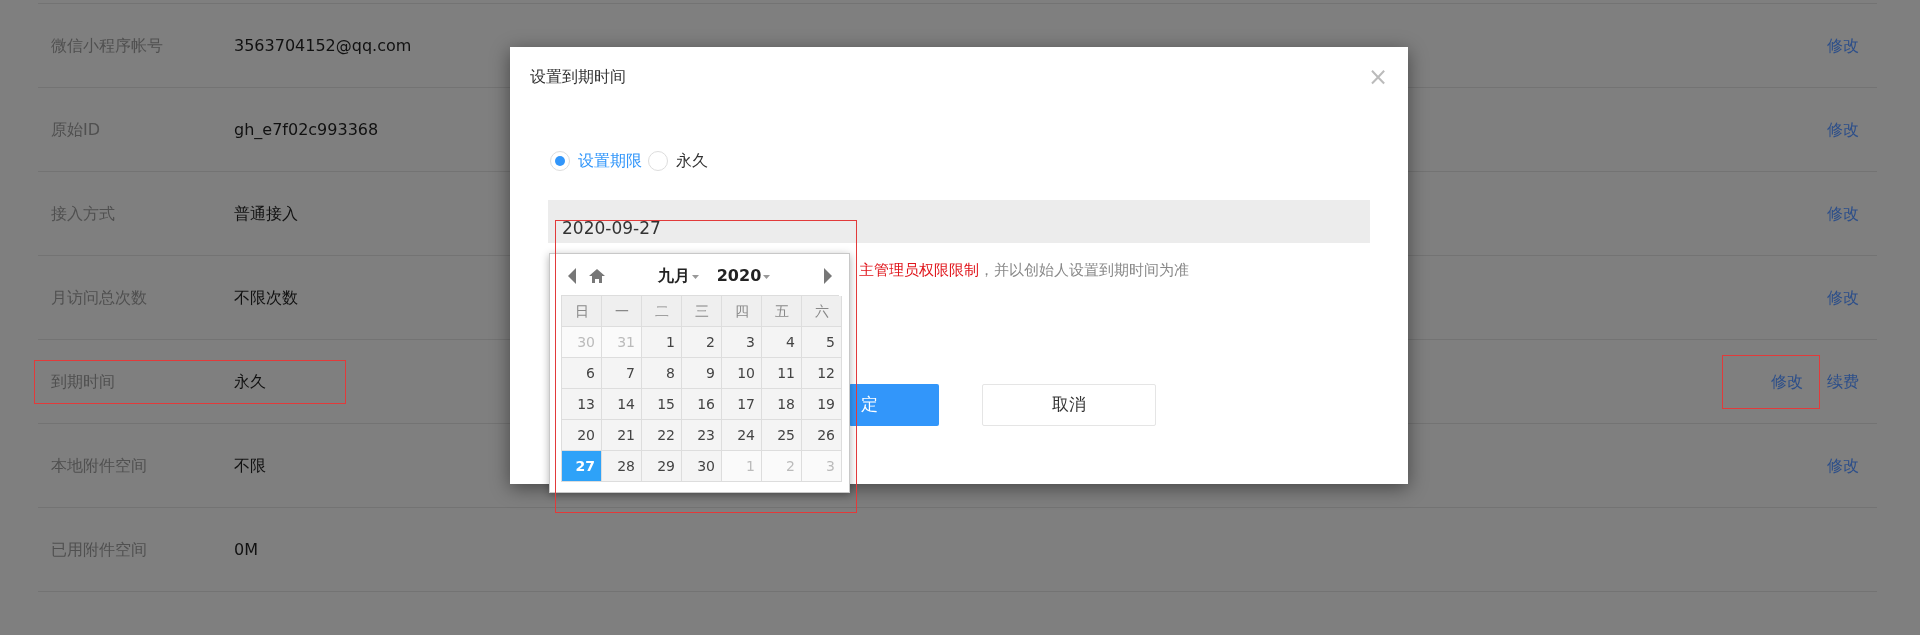 Image resolution: width=1920 pixels, height=635 pixels. What do you see at coordinates (782, 373) in the screenshot?
I see `day-cell: 11` at bounding box center [782, 373].